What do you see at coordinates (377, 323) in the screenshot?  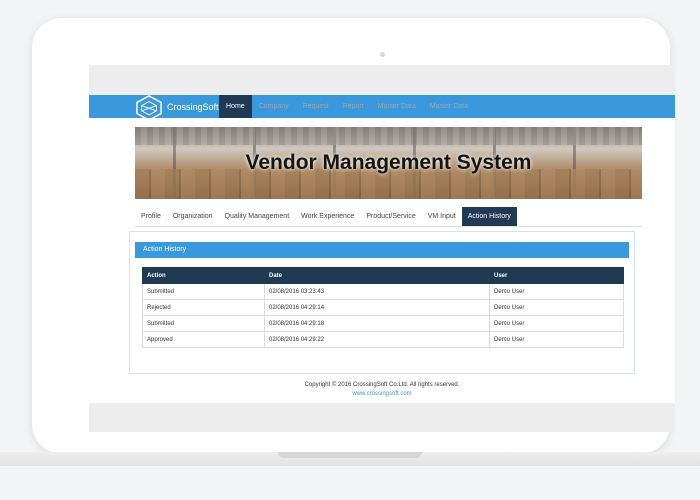 I see `cell-date: 02/08/2016 04:29:18` at bounding box center [377, 323].